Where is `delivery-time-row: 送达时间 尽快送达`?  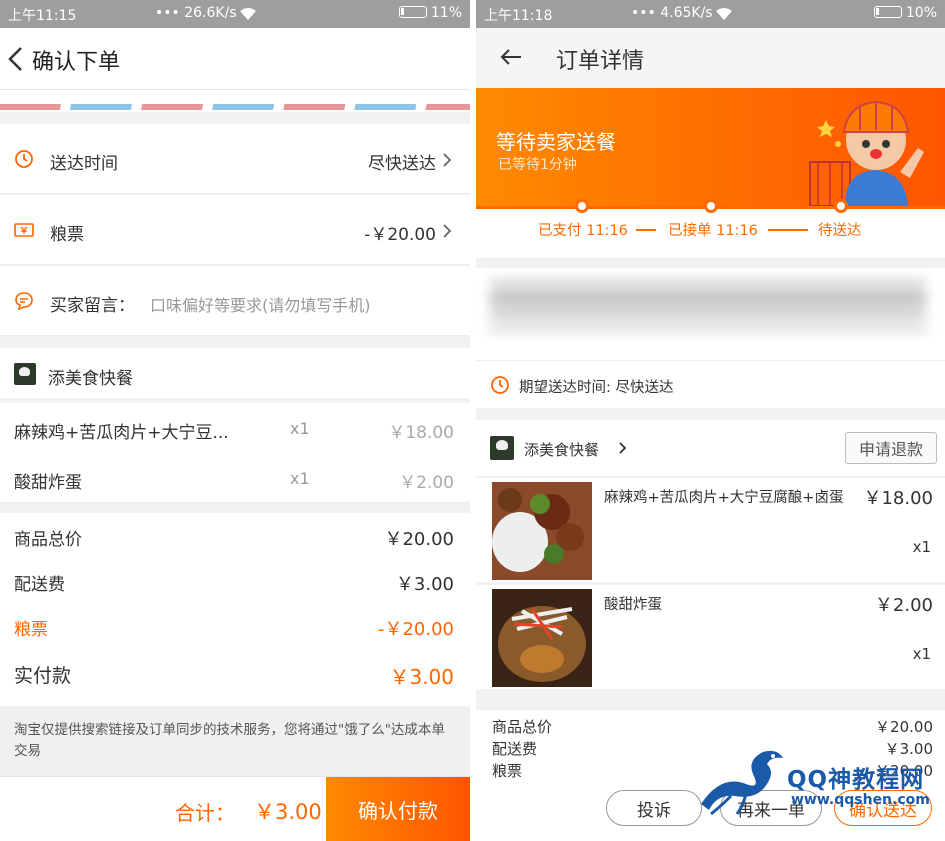 delivery-time-row: 送达时间 尽快送达 is located at coordinates (235, 159).